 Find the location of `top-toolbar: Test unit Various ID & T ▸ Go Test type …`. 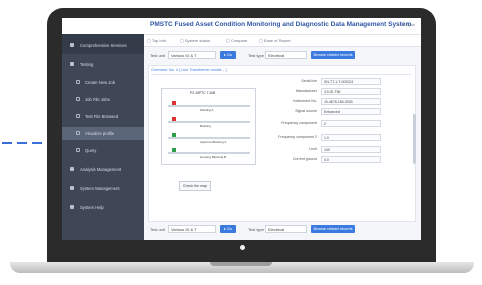

top-toolbar: Test unit Various ID & T ▸ Go Test type … is located at coordinates (283, 56).